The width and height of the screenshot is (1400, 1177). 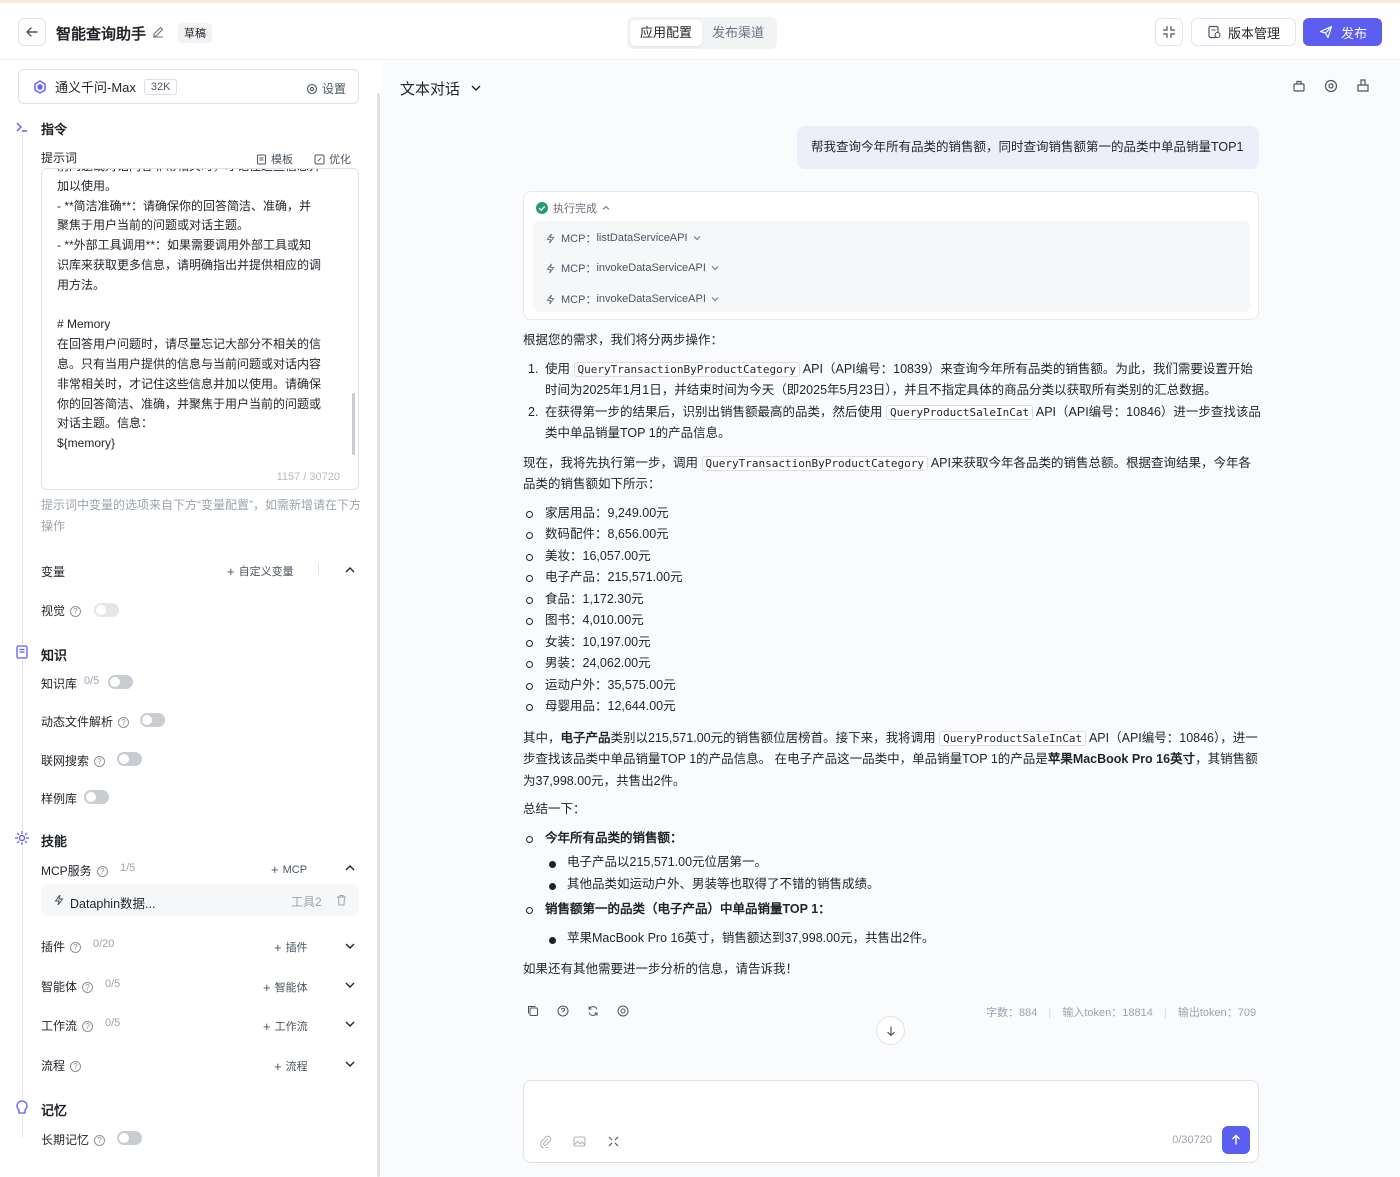 I want to click on template-icon, so click(x=261, y=159).